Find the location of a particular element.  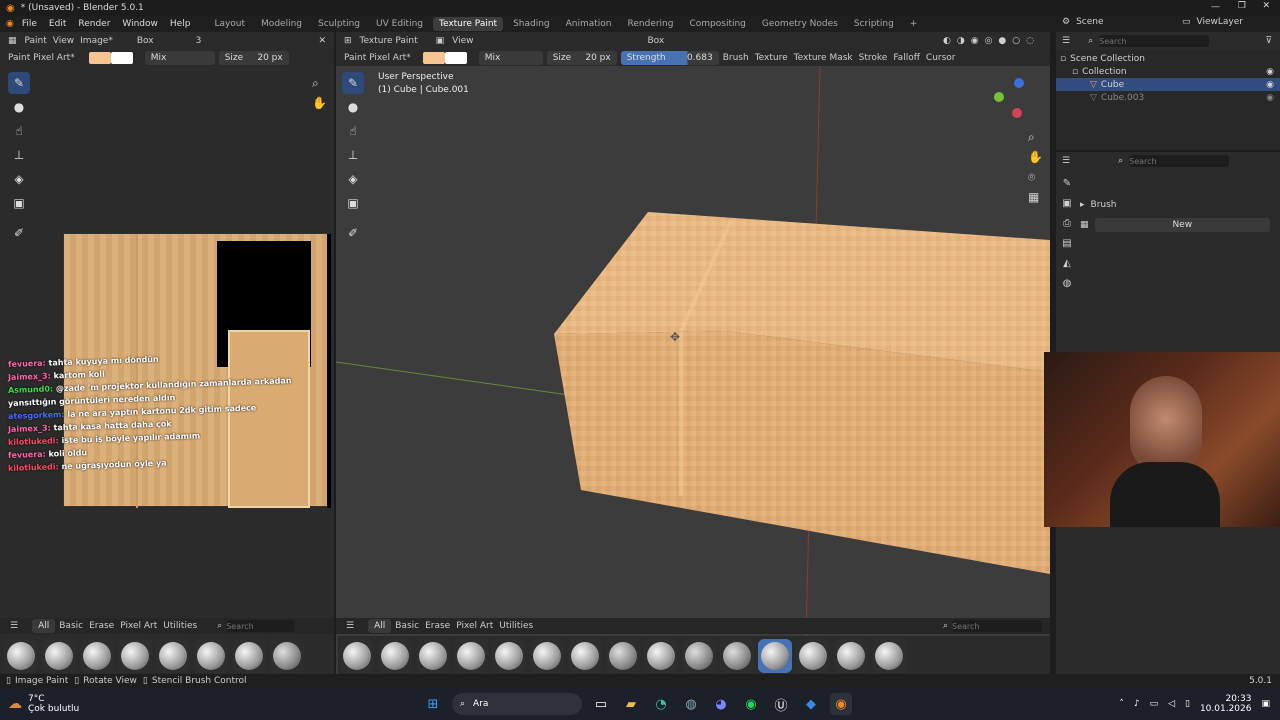

viewport-tool-name: Paint Pixel Art* is located at coordinates (377, 58).